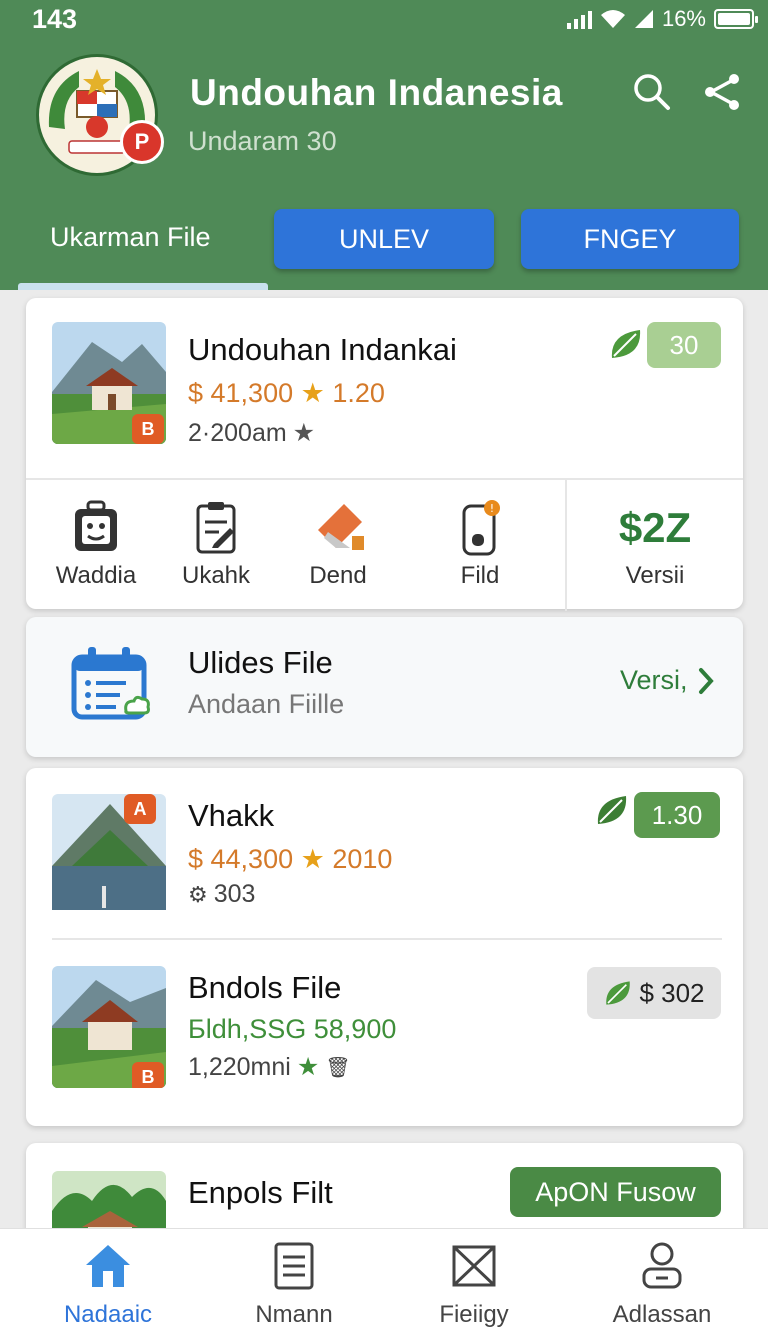 Image resolution: width=768 pixels, height=1344 pixels. Describe the element at coordinates (615, 1192) in the screenshot. I see `apon-fusow-button: ApON Fusow` at that location.